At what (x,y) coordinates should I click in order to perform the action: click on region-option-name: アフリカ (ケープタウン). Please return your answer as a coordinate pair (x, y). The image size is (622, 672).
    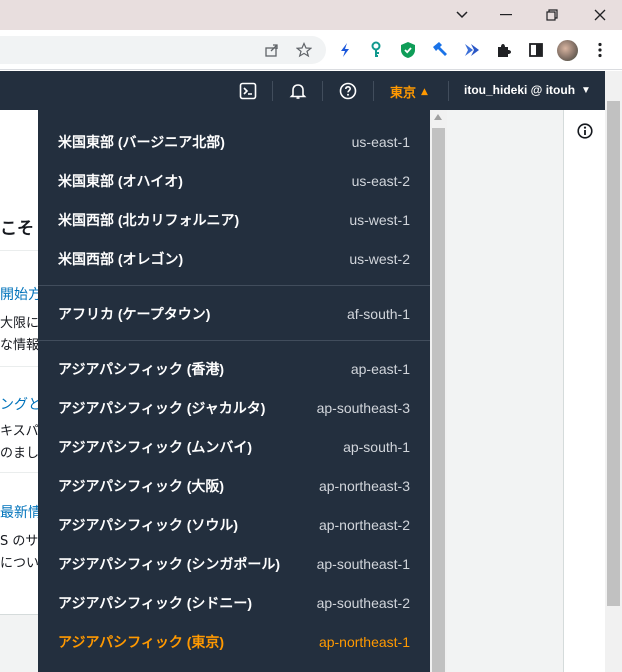
    Looking at the image, I should click on (134, 313).